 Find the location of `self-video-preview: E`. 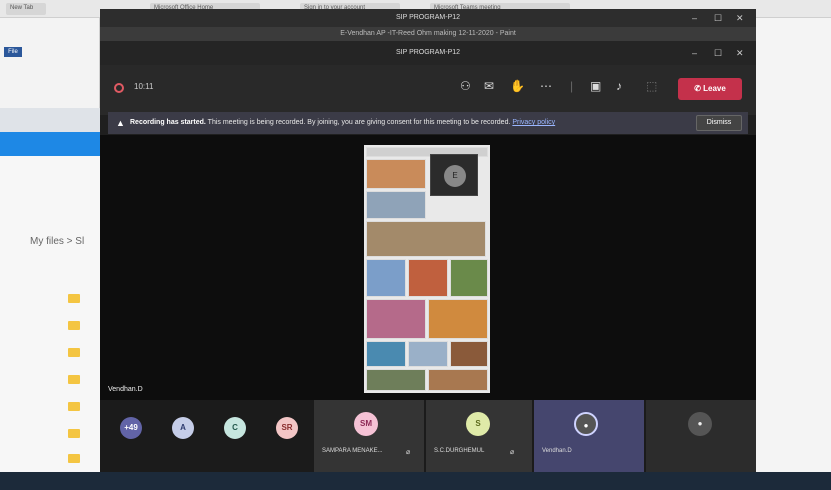

self-video-preview: E is located at coordinates (454, 175).